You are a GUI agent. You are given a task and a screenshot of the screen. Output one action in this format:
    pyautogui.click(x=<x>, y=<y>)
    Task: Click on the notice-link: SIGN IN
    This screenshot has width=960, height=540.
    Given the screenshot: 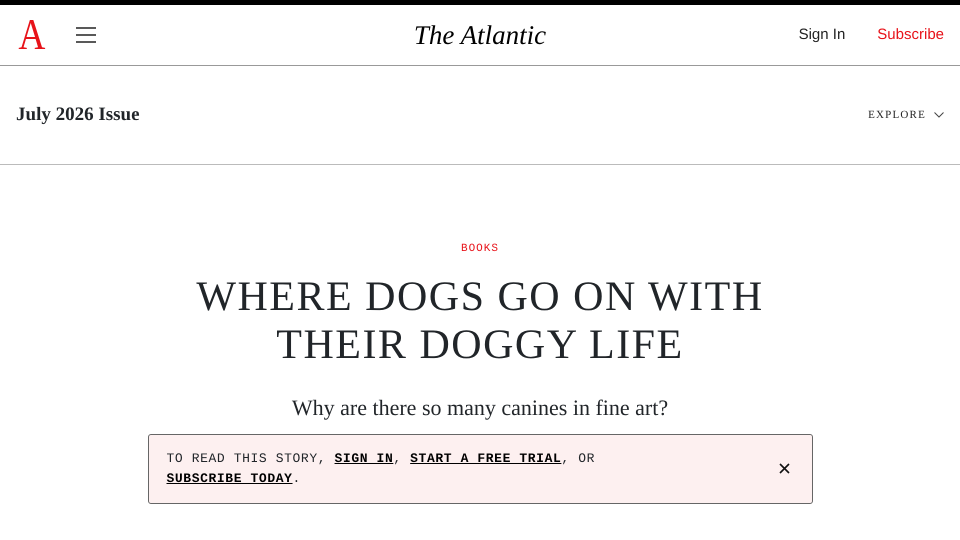 What is the action you would take?
    pyautogui.click(x=364, y=458)
    